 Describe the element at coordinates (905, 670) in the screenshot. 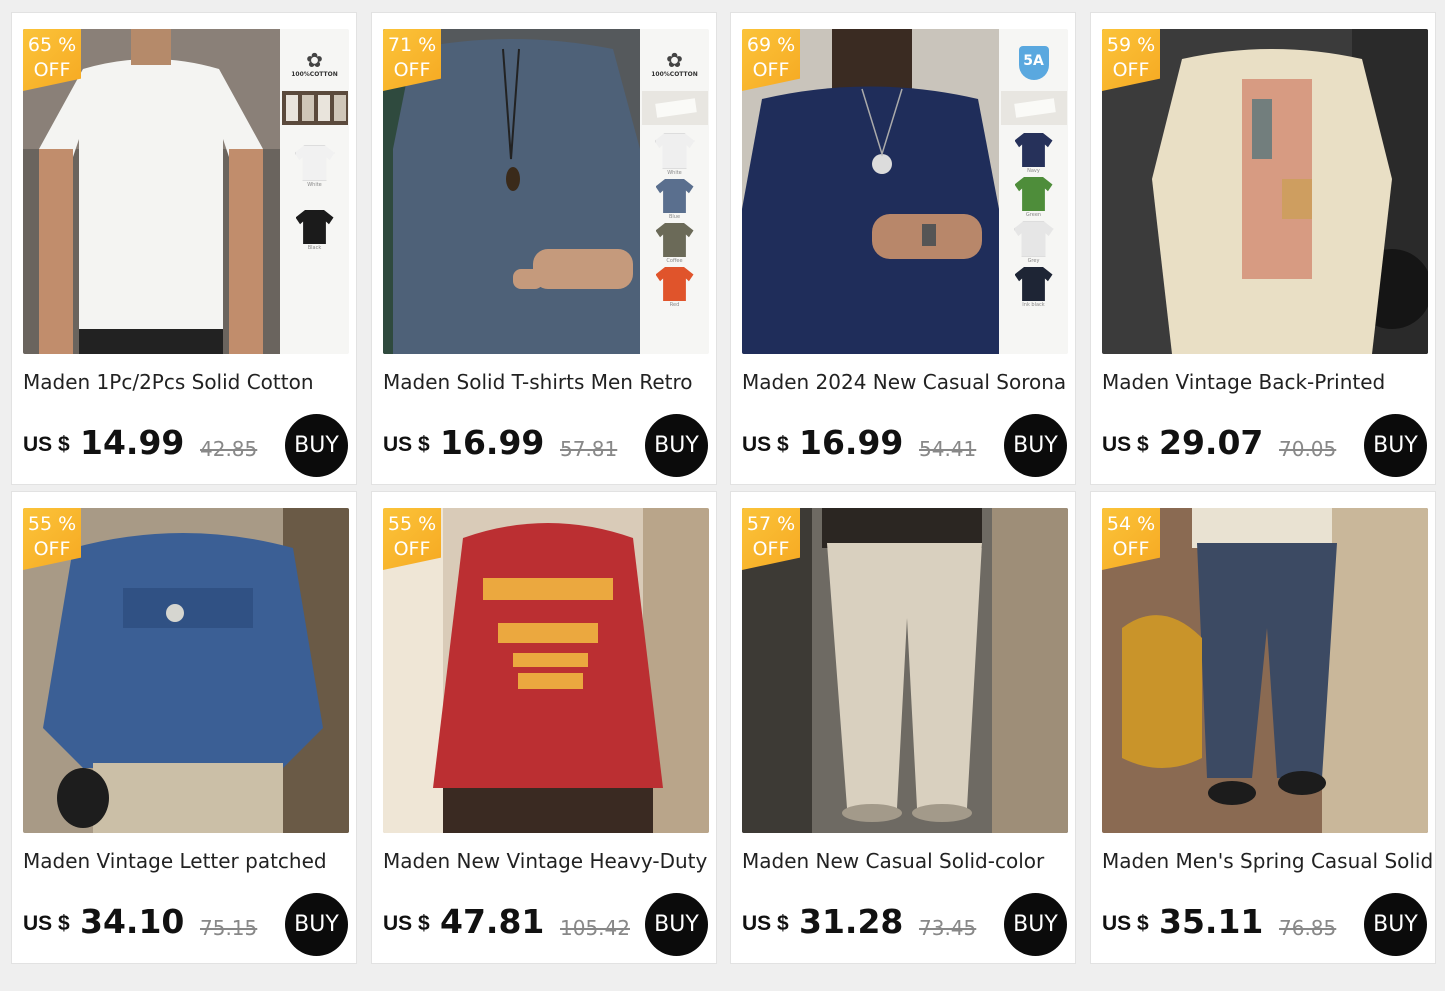

I see `product-image: 57 % OFF` at that location.